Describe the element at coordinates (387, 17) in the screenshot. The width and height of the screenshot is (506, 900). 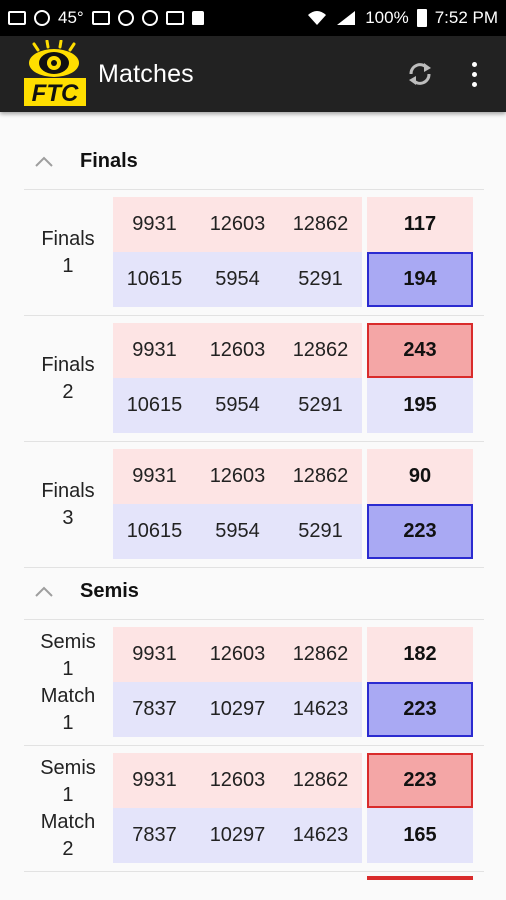
I see `battery-percent-text: 100%` at that location.